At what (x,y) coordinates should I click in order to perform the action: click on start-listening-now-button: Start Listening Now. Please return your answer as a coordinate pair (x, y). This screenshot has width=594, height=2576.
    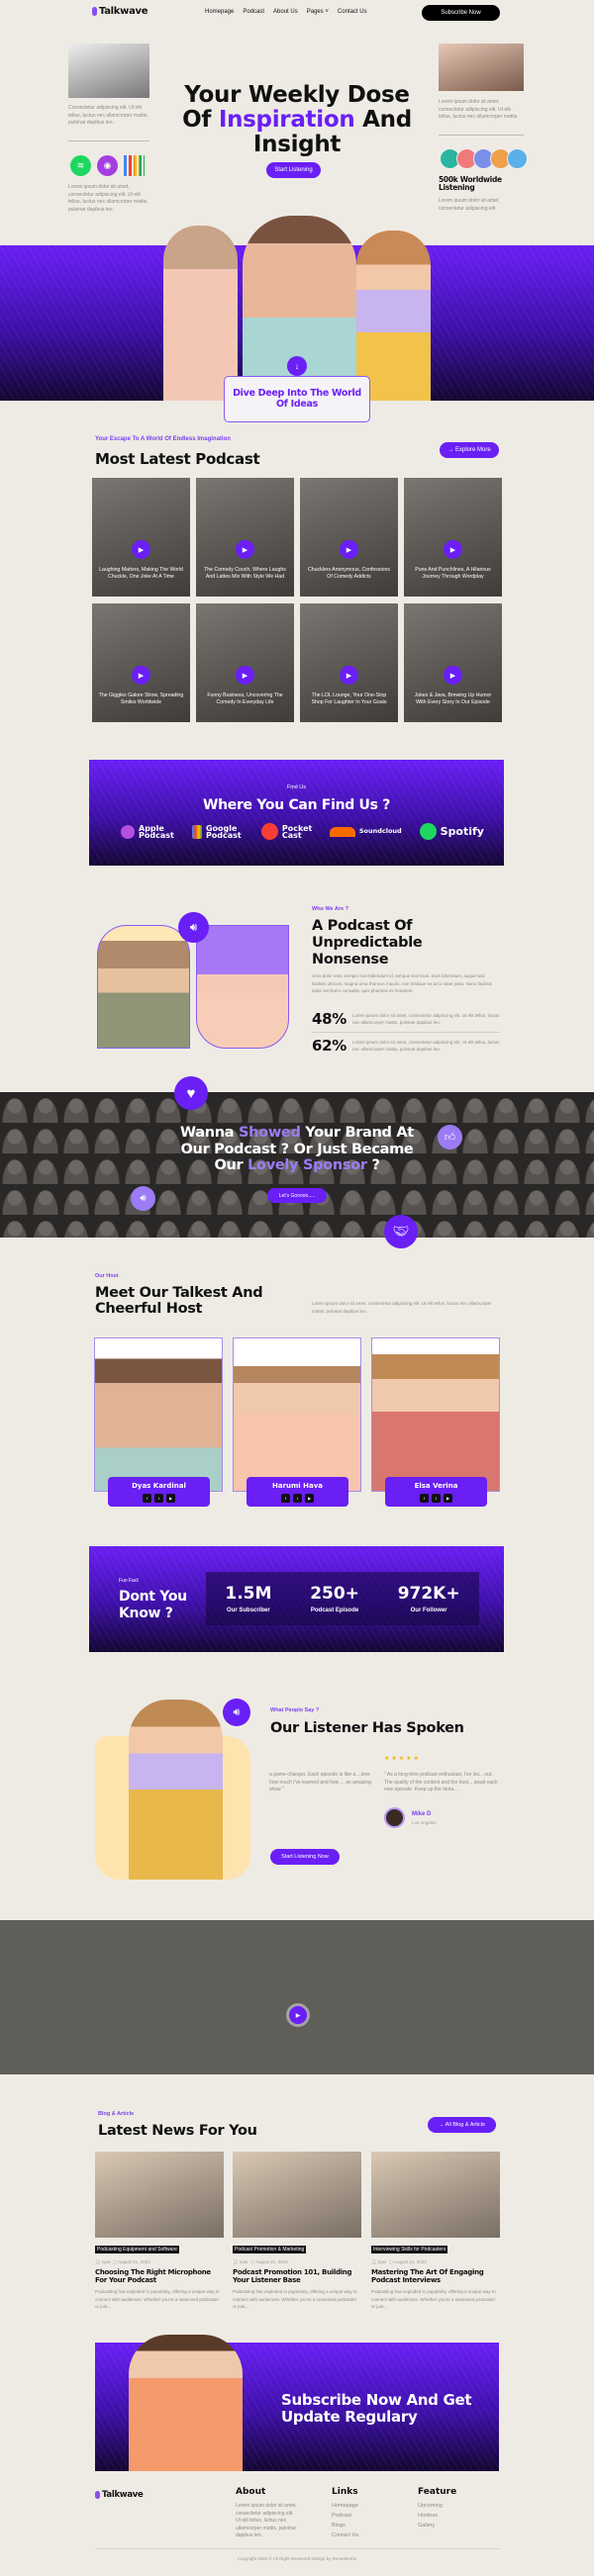
    Looking at the image, I should click on (305, 1857).